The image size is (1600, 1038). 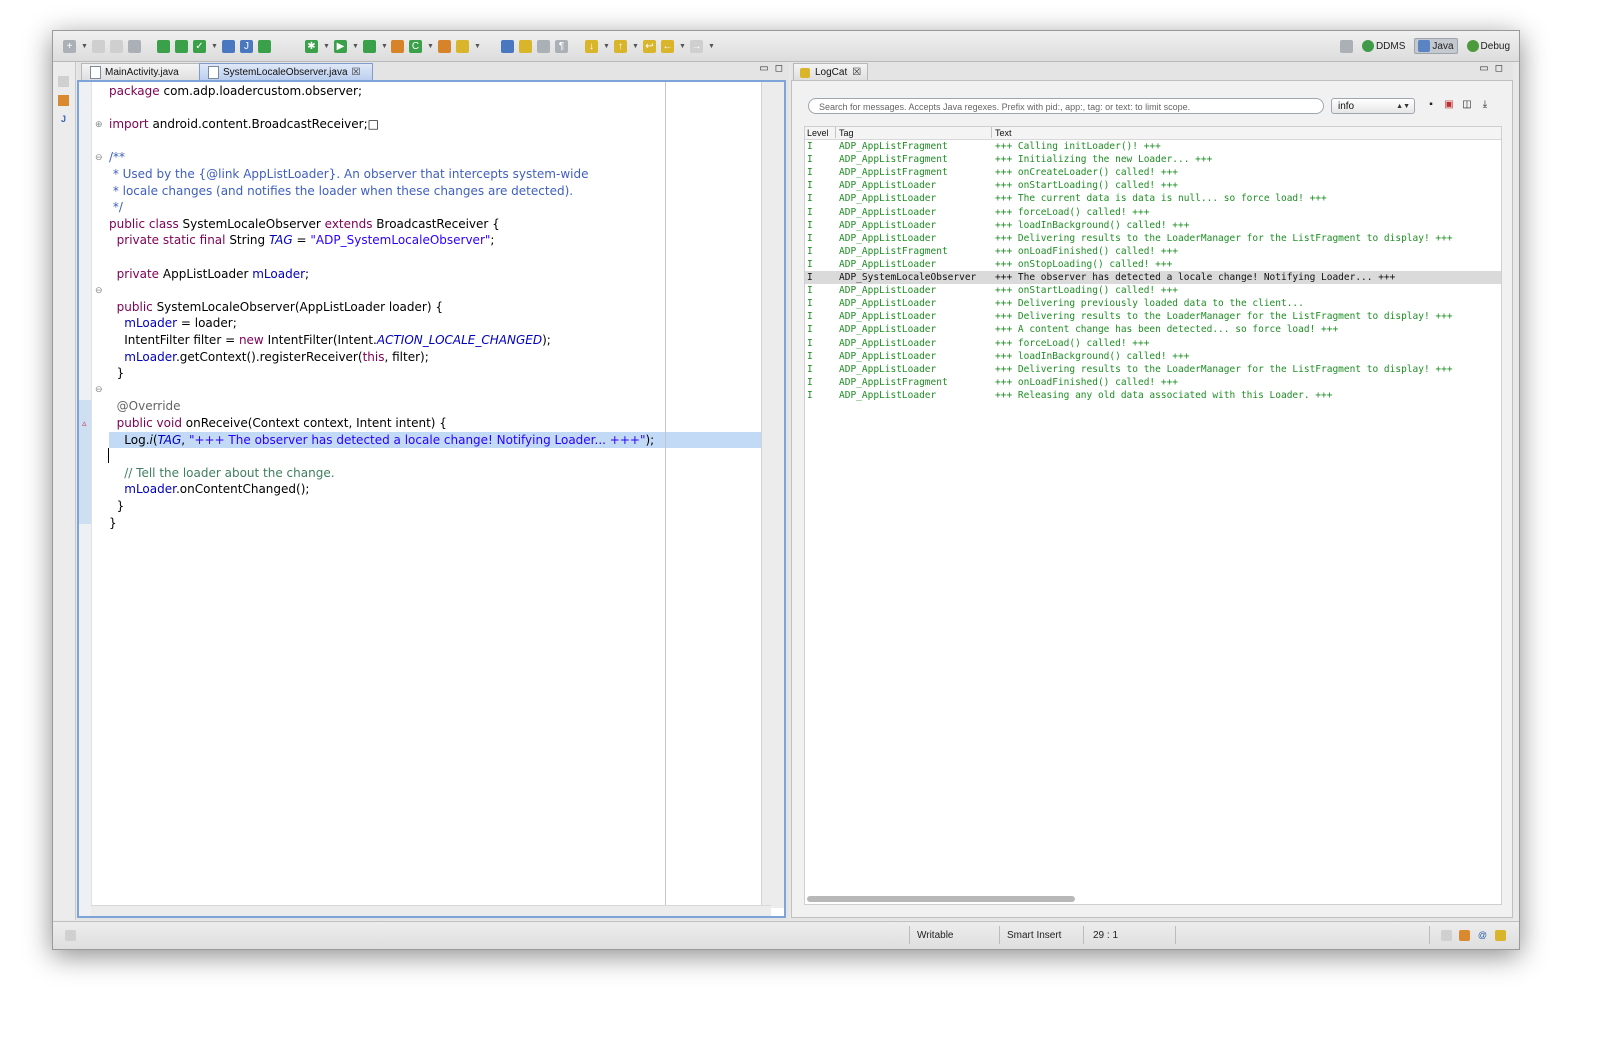 What do you see at coordinates (543, 46) in the screenshot?
I see `block-selection-icon` at bounding box center [543, 46].